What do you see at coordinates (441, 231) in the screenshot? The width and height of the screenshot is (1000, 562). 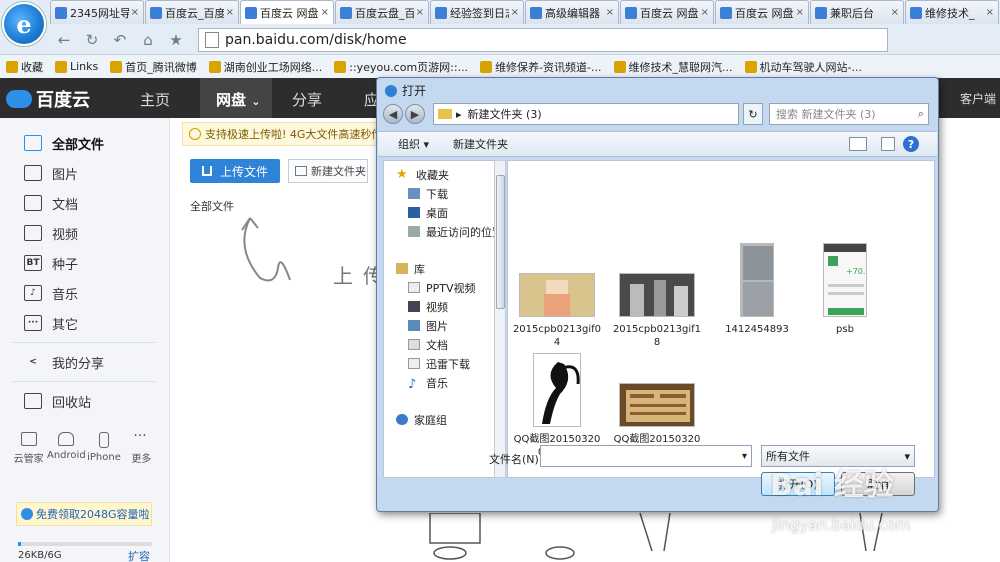 I see `nav-recent-places: 最近访问的位置` at bounding box center [441, 231].